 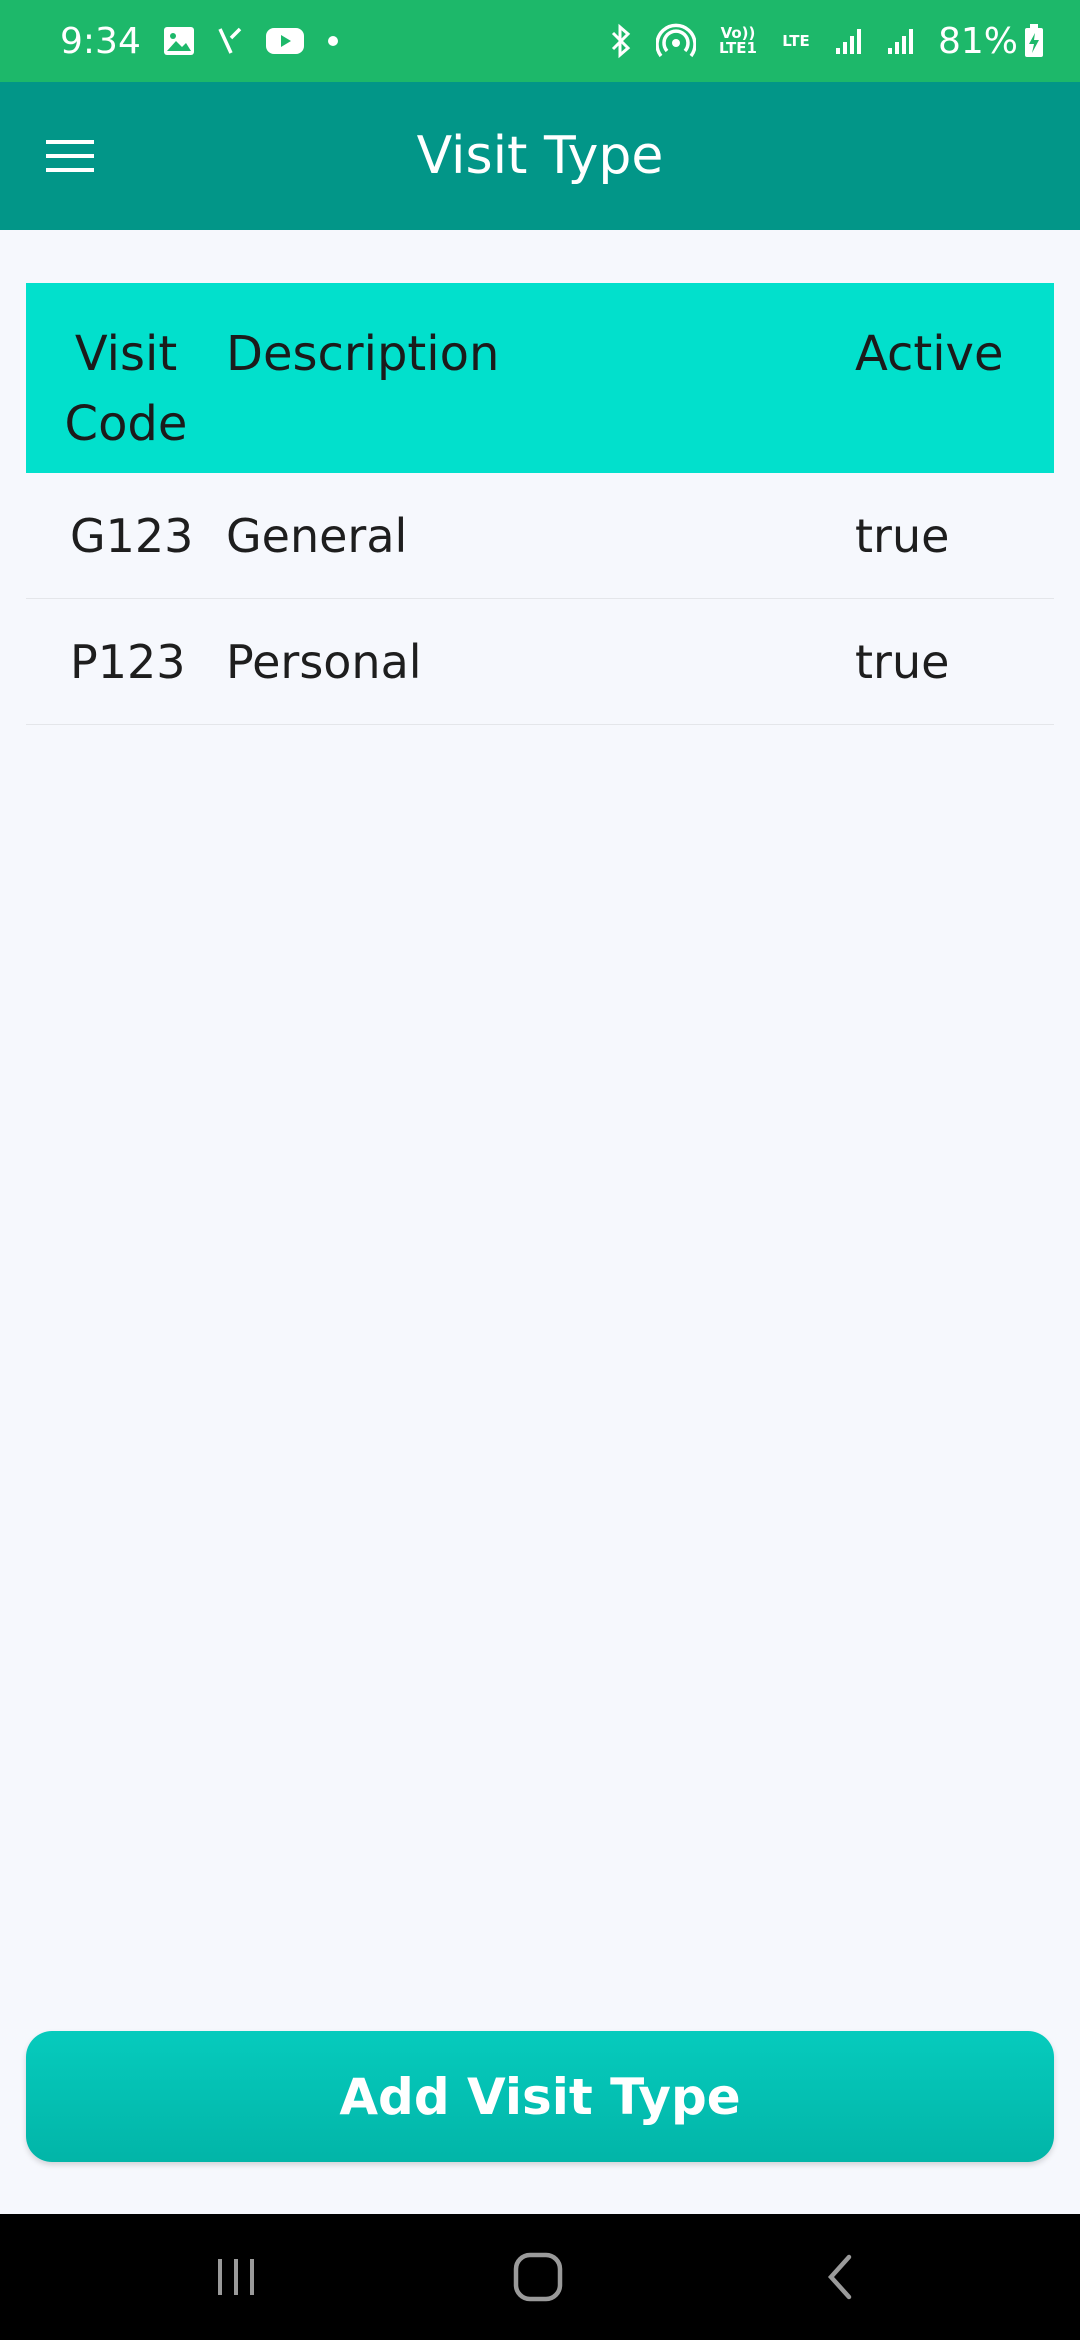 What do you see at coordinates (1034, 41) in the screenshot?
I see `battery-charging-icon` at bounding box center [1034, 41].